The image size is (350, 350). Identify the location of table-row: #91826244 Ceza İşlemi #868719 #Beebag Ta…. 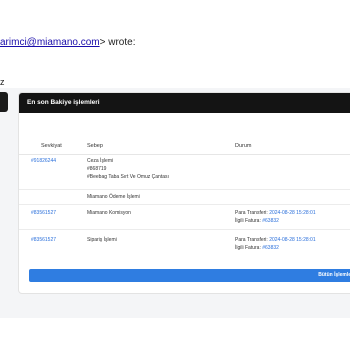
(184, 172).